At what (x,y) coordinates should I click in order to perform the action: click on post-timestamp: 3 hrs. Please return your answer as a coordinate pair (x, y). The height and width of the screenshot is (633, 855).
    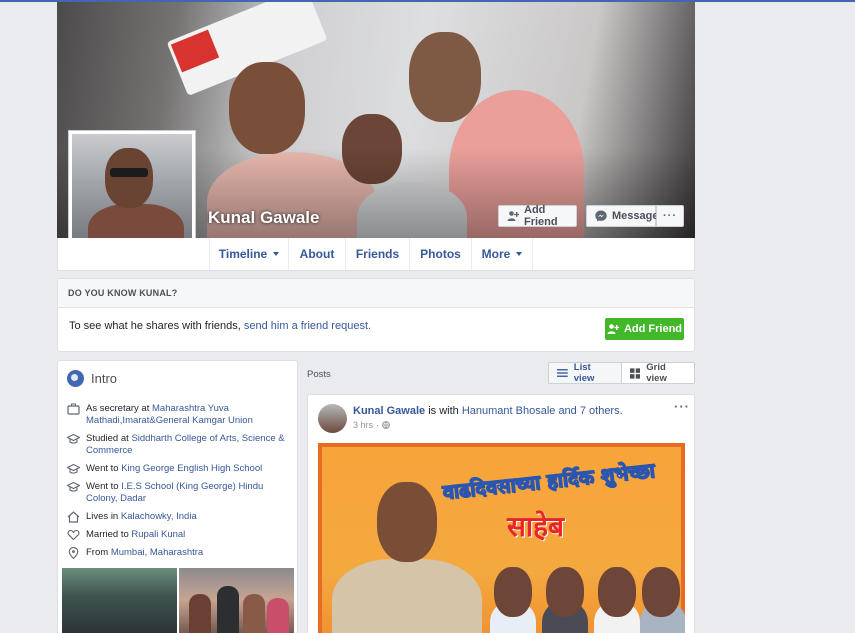
    Looking at the image, I should click on (363, 425).